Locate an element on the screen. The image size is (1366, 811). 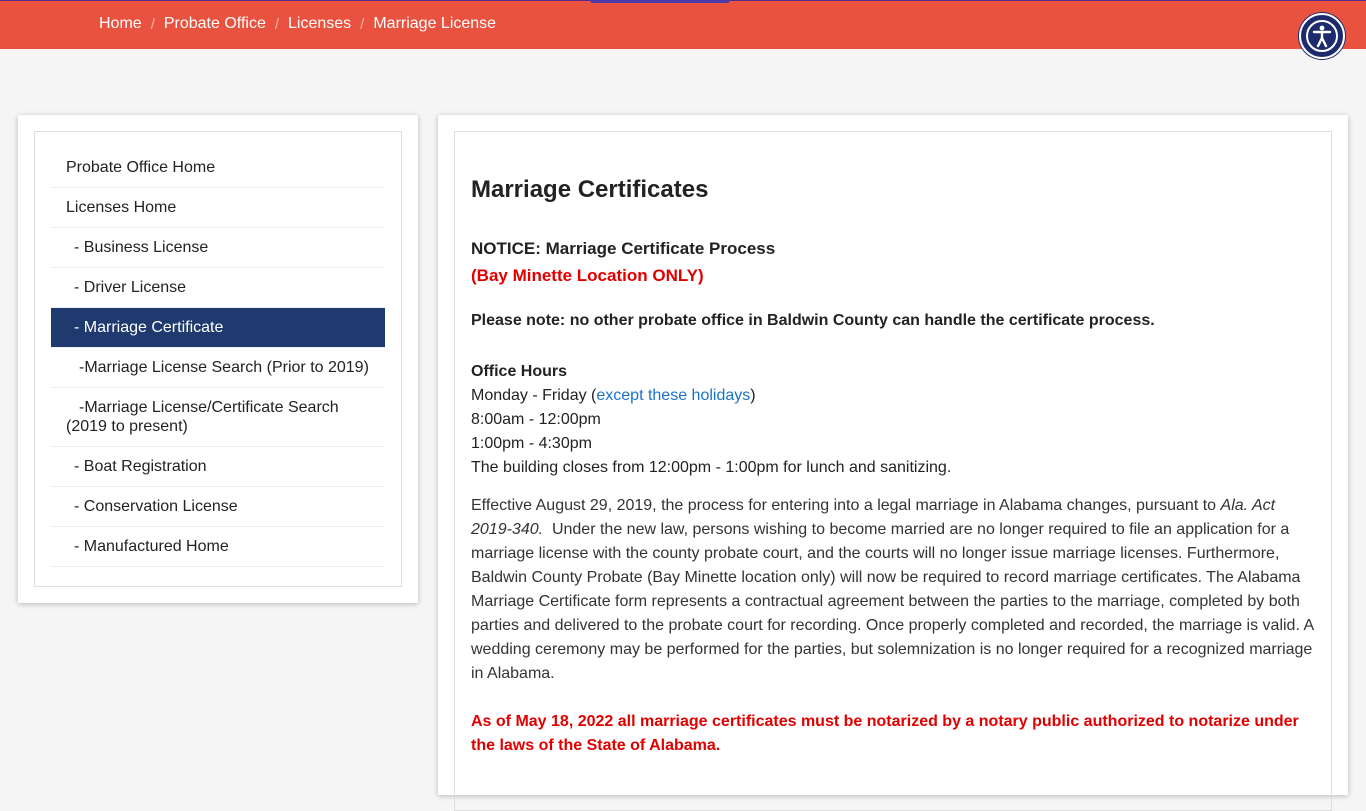
breadcrumb-probate-office: Probate Office is located at coordinates (215, 24).